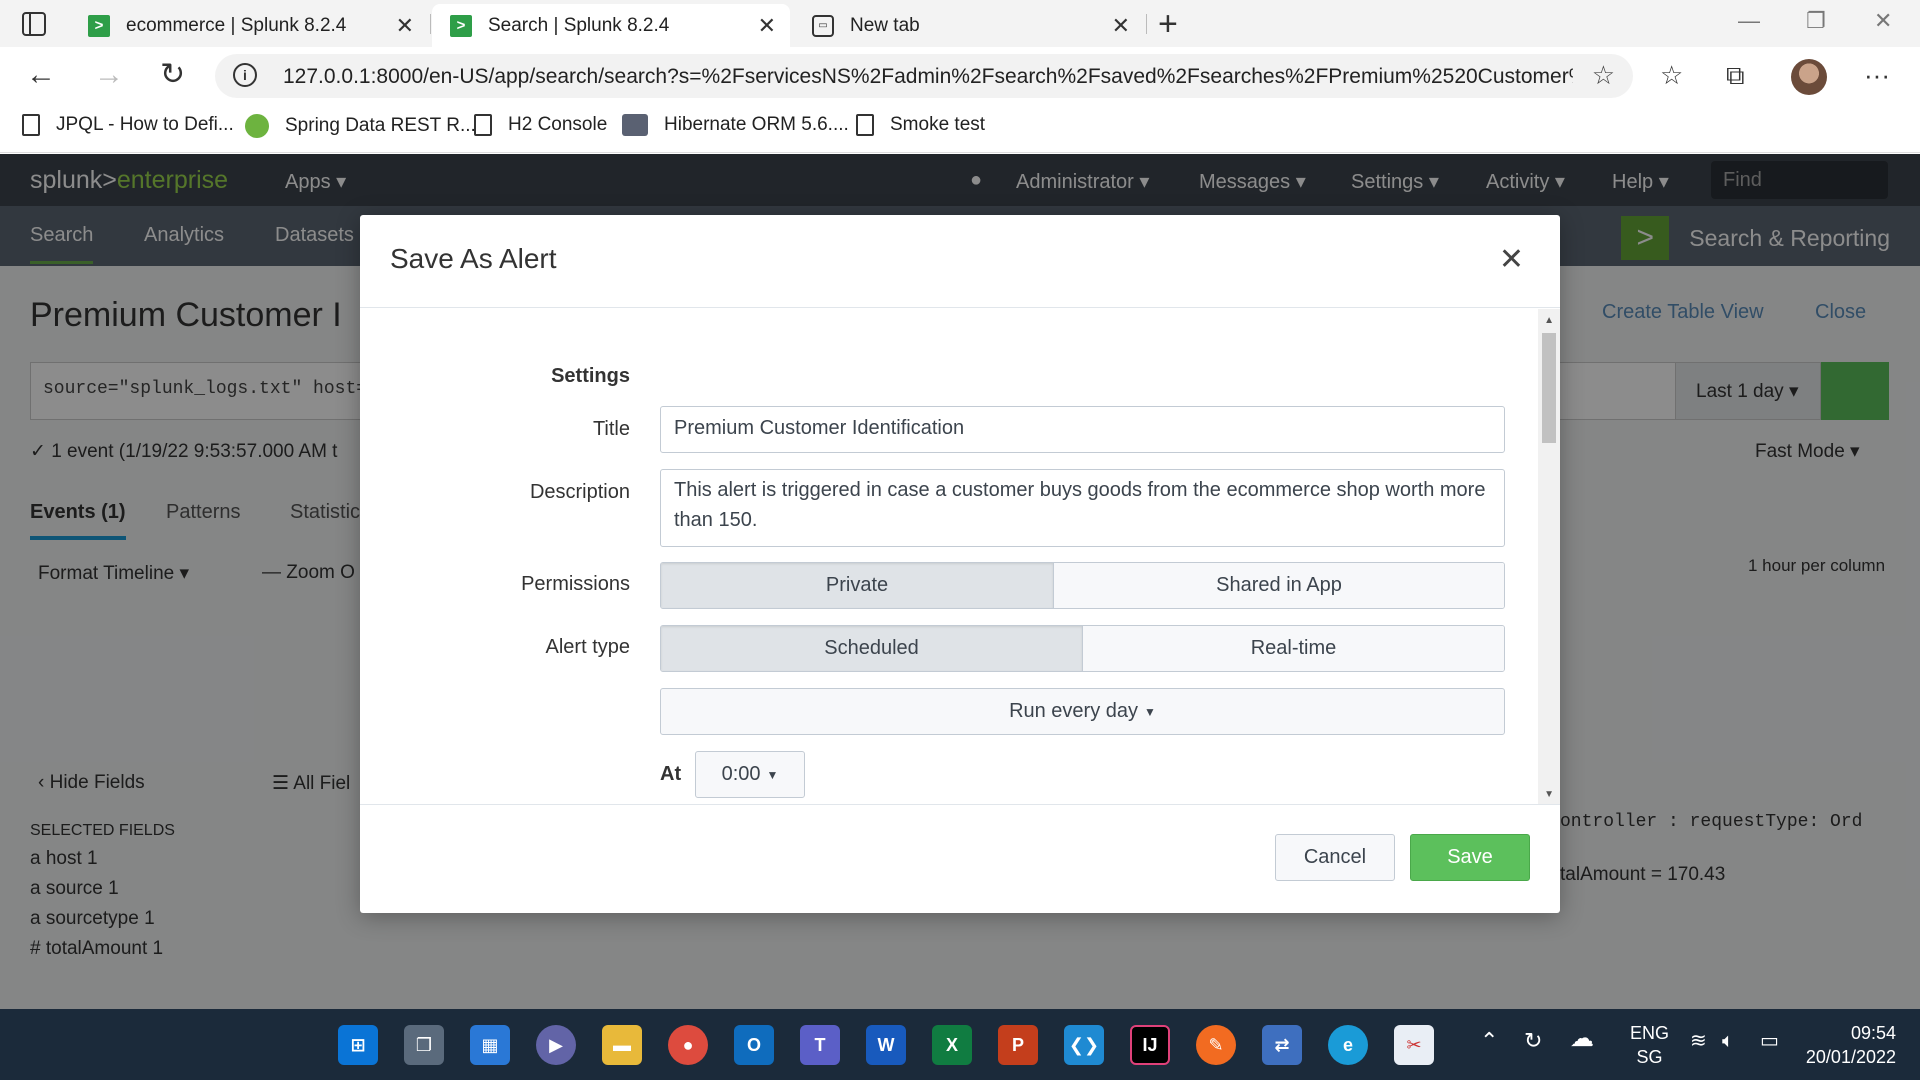 This screenshot has height=1080, width=1920. Describe the element at coordinates (424, 1045) in the screenshot. I see `task-view-icon: ❐` at that location.